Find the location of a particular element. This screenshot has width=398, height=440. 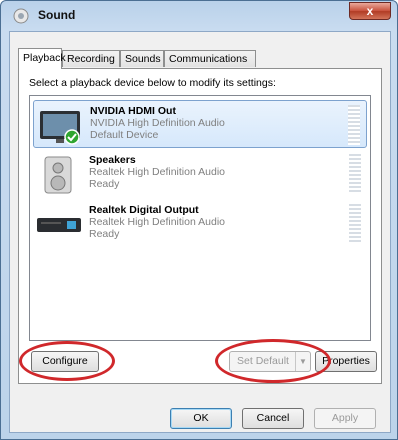

device-name: Realtek Digital Output is located at coordinates (144, 210).